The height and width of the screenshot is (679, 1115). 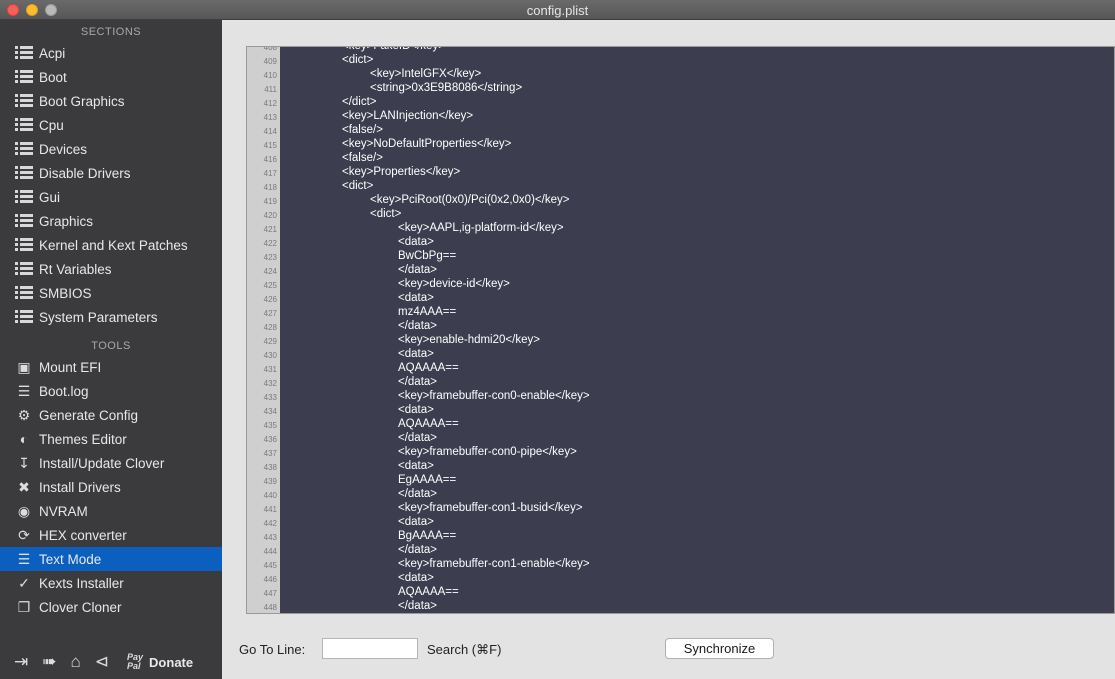 What do you see at coordinates (111, 245) in the screenshot?
I see `sidebar-item-kernel-and-kext-patches: Kernel and Kext Patches` at bounding box center [111, 245].